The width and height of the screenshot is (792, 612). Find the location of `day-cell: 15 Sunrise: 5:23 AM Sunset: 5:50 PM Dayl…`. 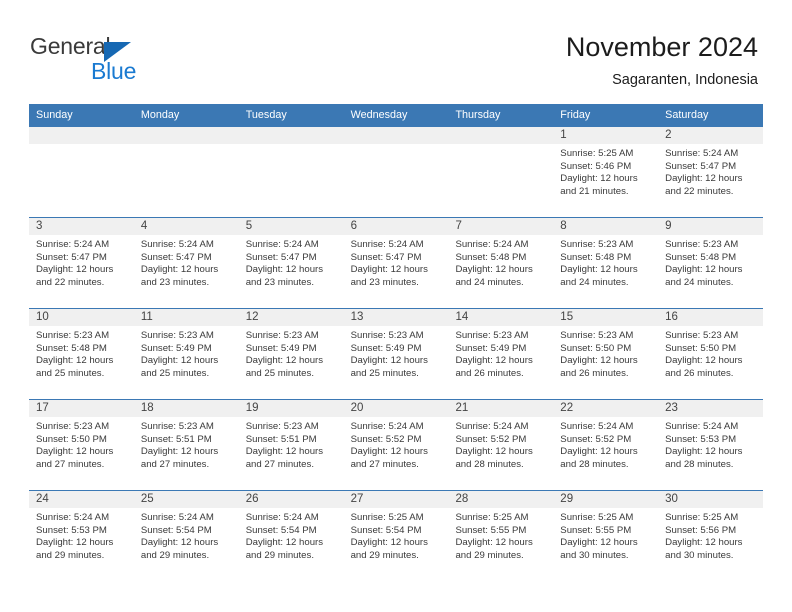

day-cell: 15 Sunrise: 5:23 AM Sunset: 5:50 PM Dayl… is located at coordinates (605, 354).